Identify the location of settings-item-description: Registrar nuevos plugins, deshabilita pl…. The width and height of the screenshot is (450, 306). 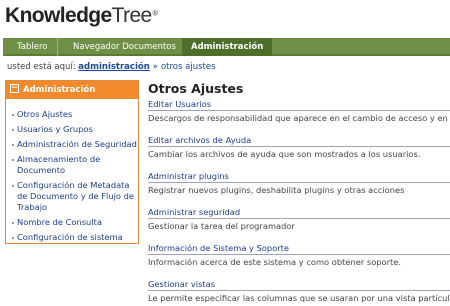
(276, 190).